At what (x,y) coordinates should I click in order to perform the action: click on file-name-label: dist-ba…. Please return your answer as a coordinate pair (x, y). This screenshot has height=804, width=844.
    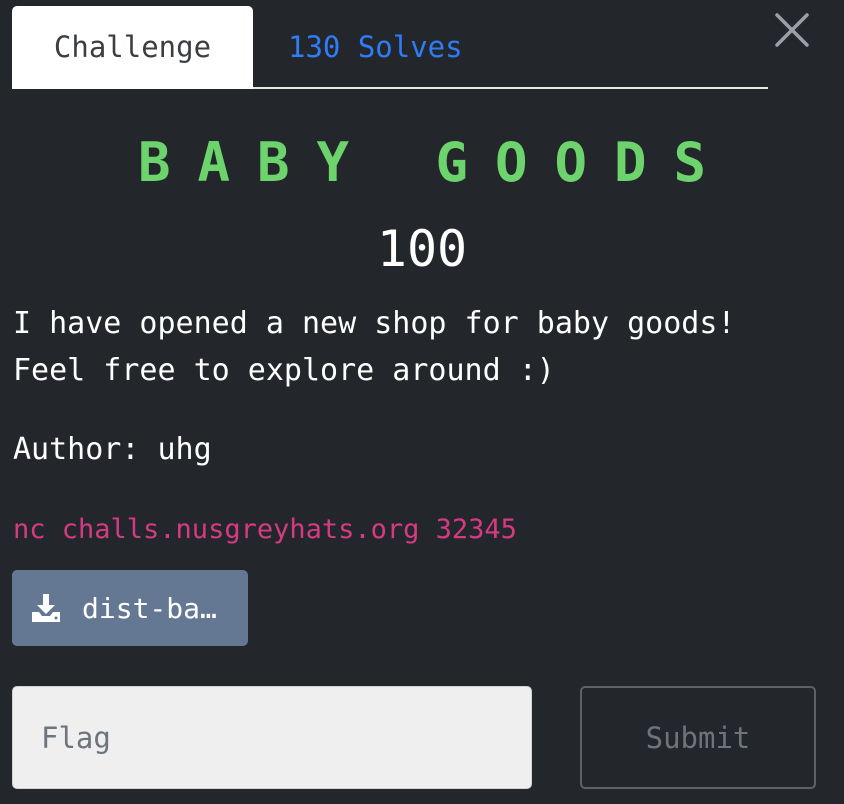
    Looking at the image, I should click on (149, 608).